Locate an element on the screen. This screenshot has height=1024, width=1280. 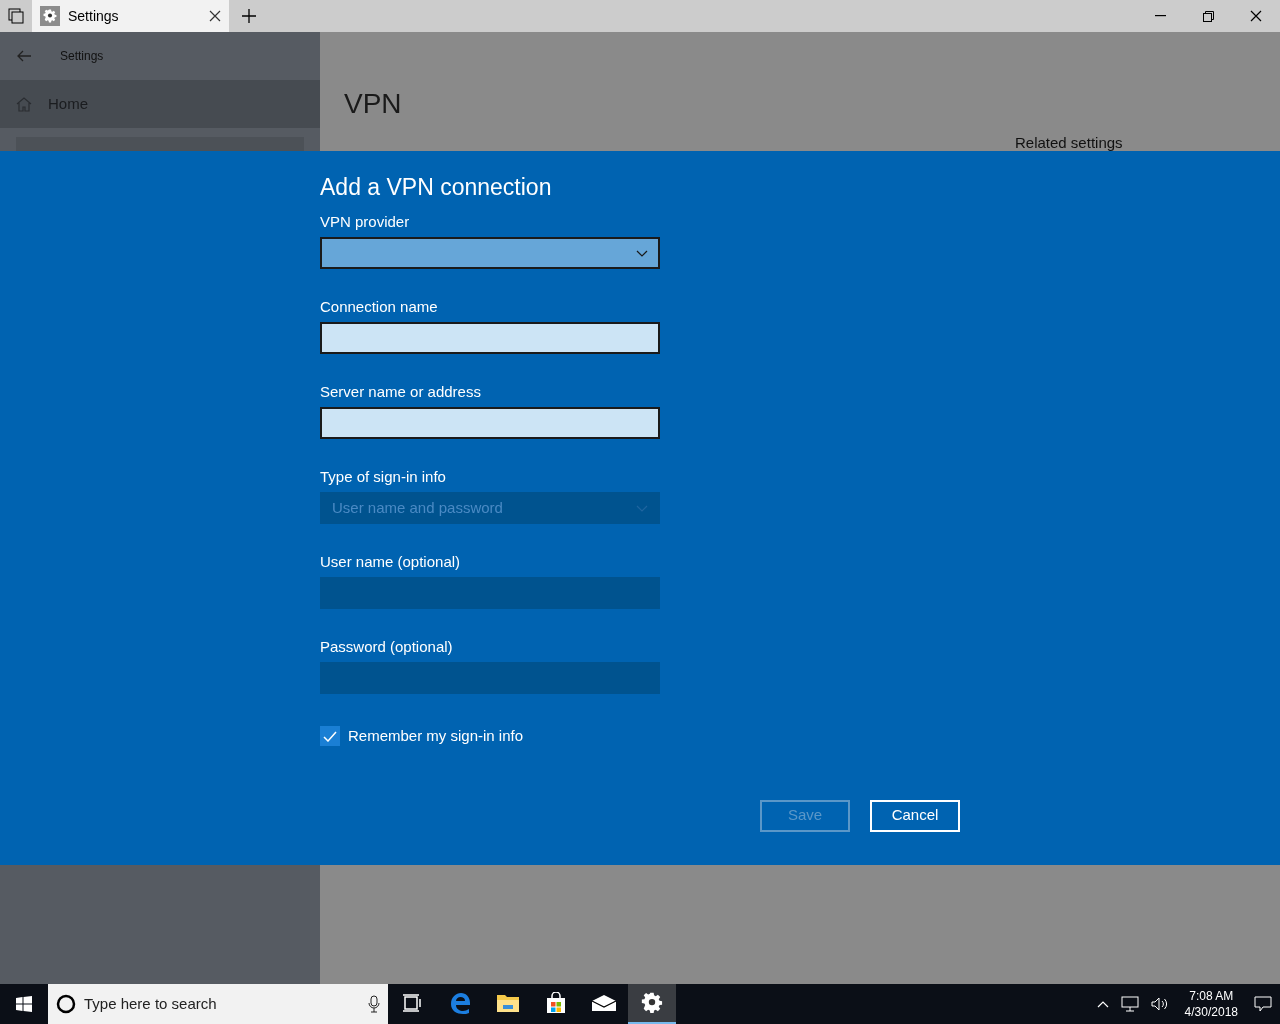
chevron-up-icon is located at coordinates (1102, 1004).